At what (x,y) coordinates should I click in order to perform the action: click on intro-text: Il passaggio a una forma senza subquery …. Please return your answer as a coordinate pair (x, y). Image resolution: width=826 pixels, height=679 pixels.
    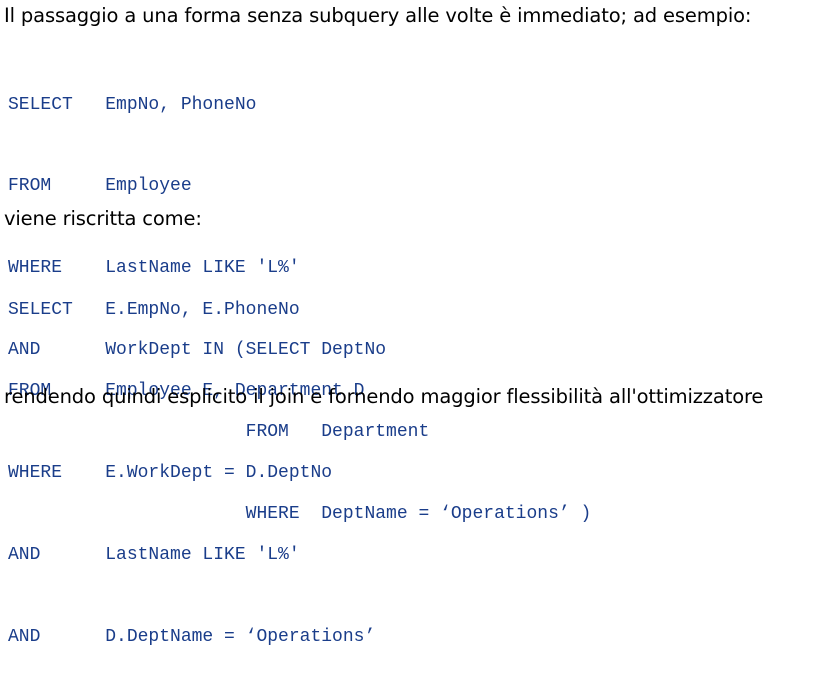
    Looking at the image, I should click on (378, 15).